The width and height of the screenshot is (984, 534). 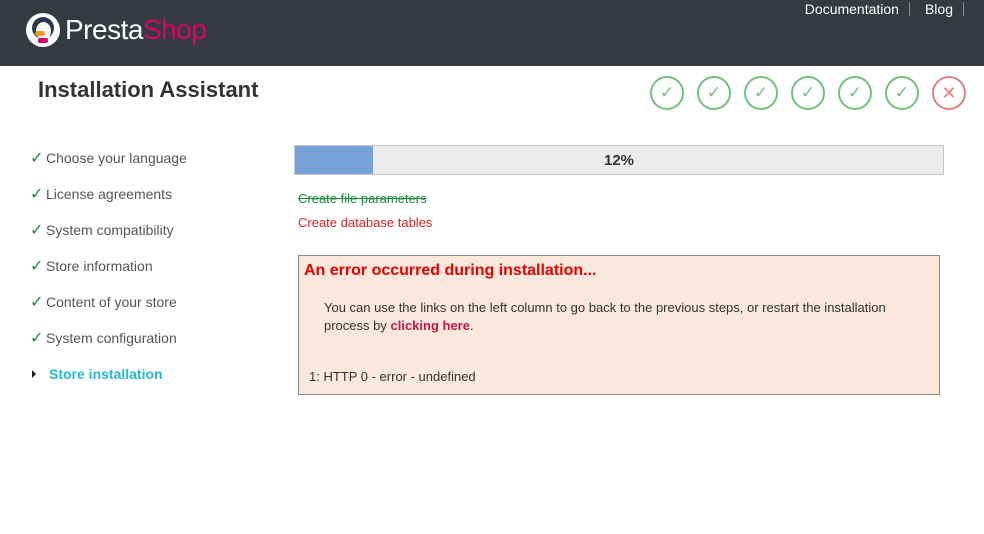 I want to click on error-message-end: ., so click(x=471, y=325).